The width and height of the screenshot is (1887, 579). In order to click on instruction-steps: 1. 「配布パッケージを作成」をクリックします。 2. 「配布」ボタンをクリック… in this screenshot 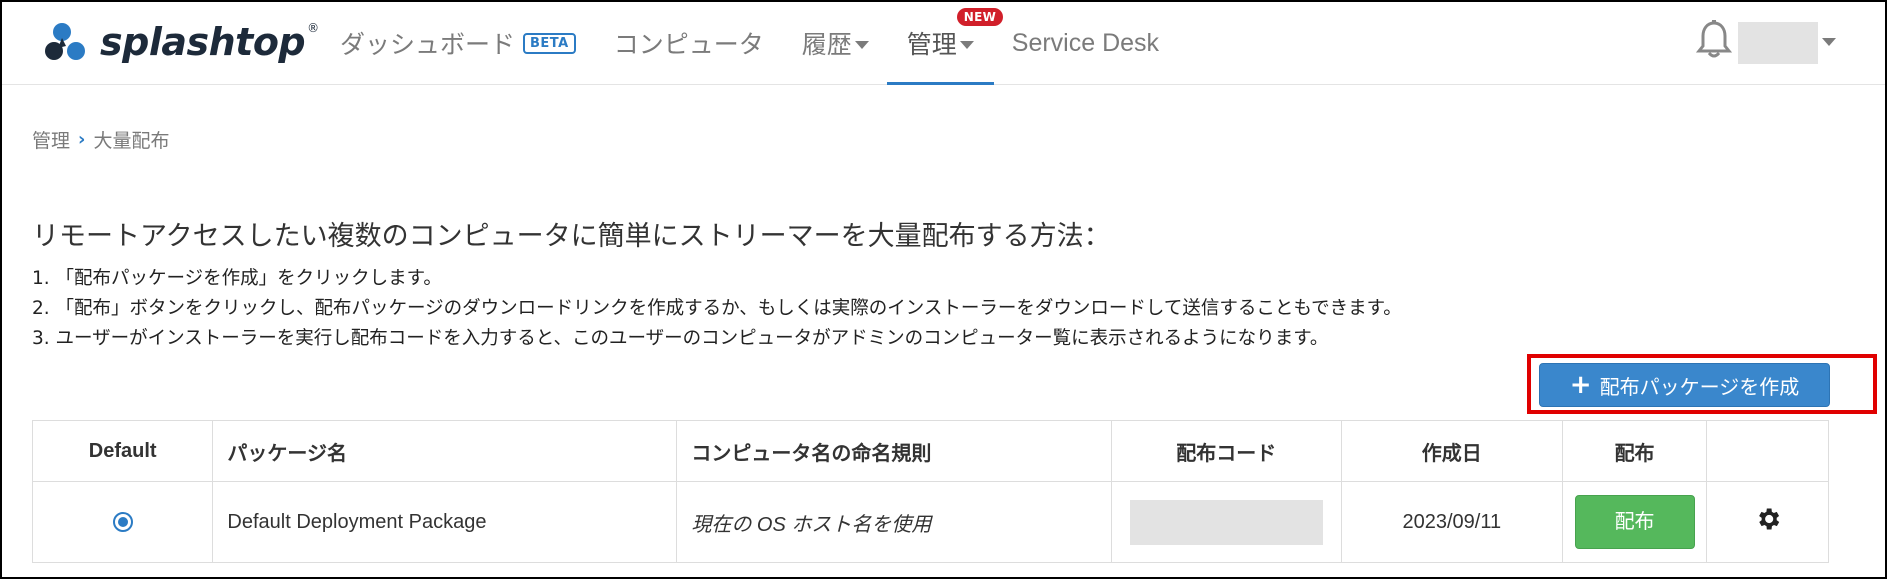, I will do `click(717, 309)`.